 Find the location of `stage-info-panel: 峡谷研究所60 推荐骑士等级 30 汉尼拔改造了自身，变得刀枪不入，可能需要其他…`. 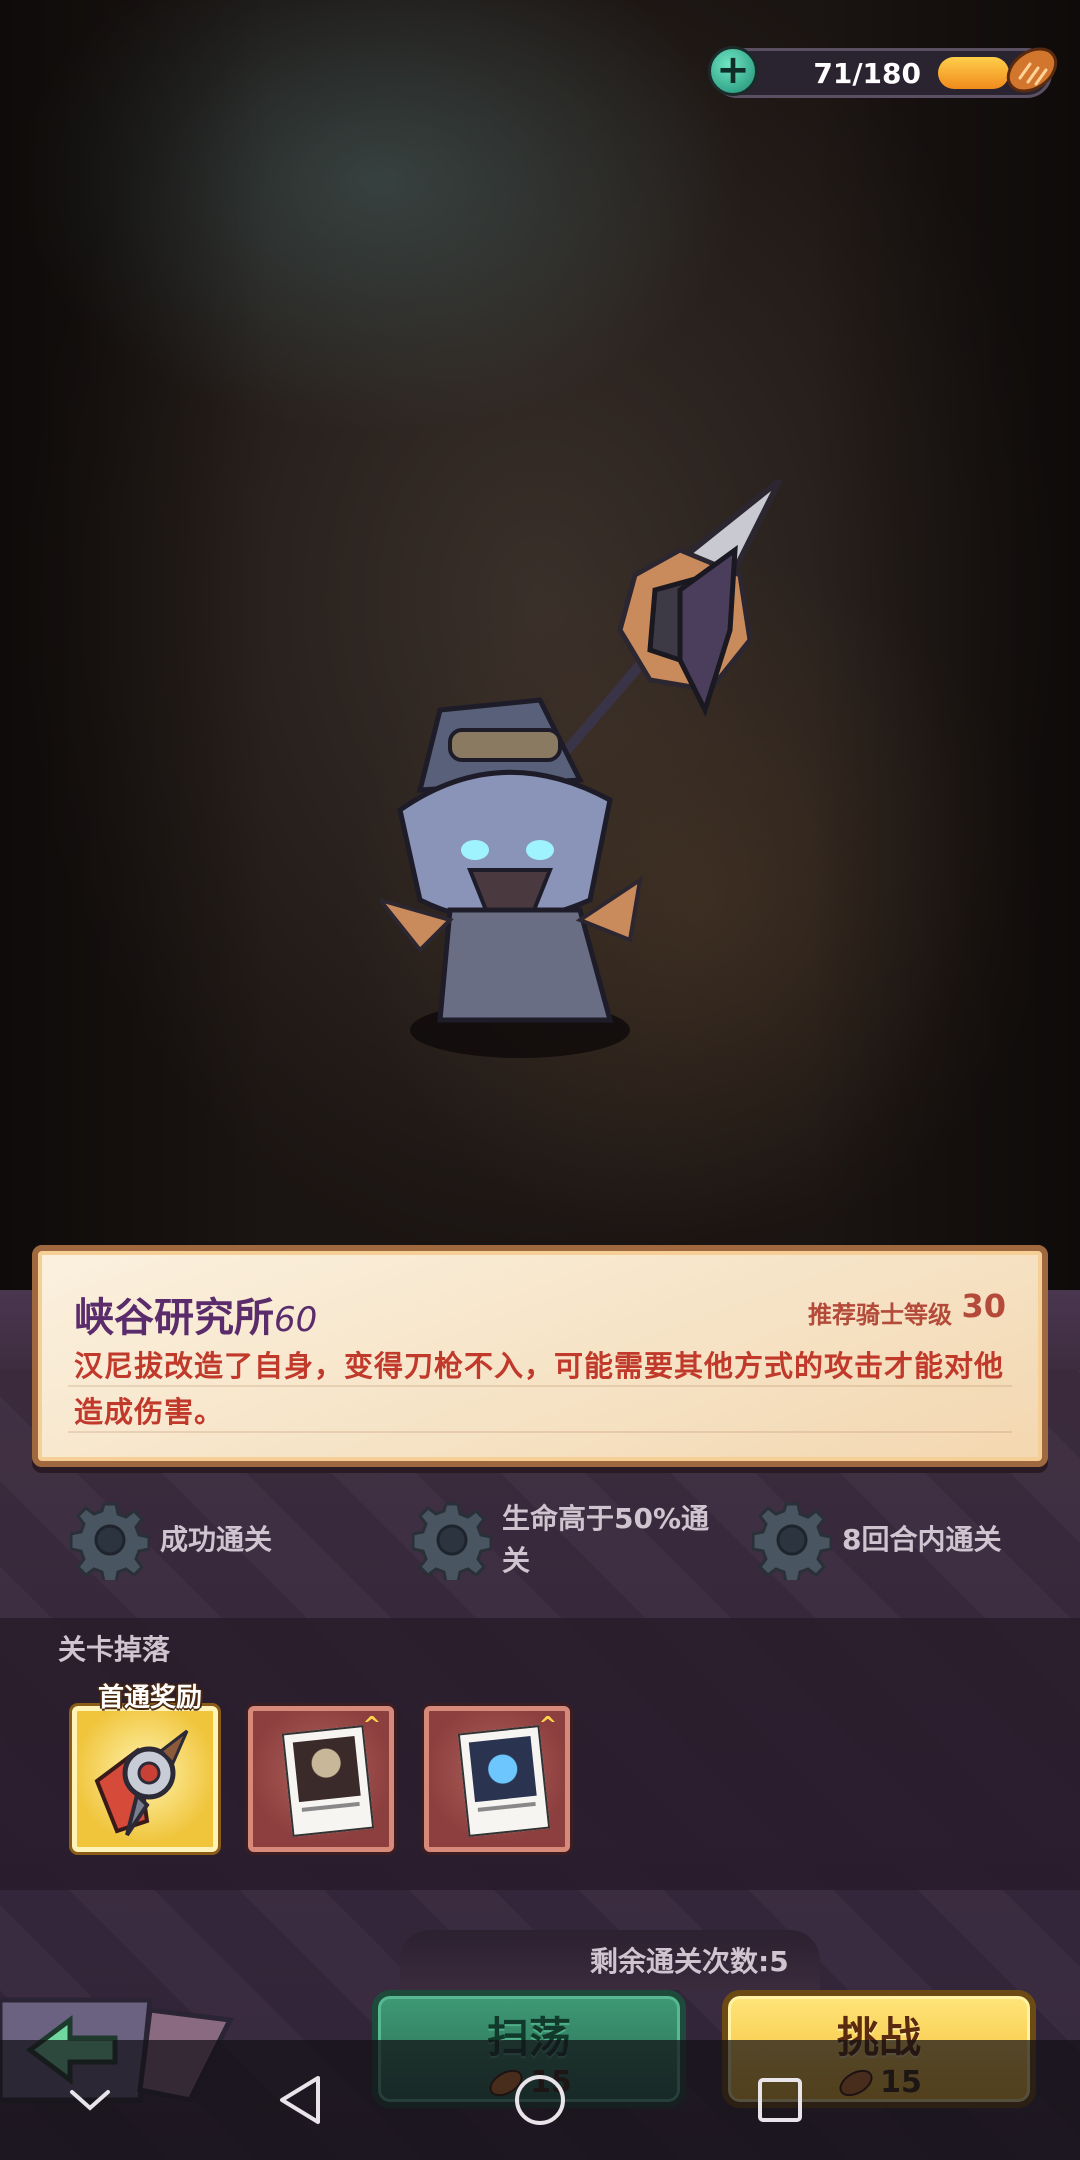

stage-info-panel: 峡谷研究所60 推荐骑士等级 30 汉尼拔改造了自身，变得刀枪不入，可能需要其他… is located at coordinates (540, 1356).